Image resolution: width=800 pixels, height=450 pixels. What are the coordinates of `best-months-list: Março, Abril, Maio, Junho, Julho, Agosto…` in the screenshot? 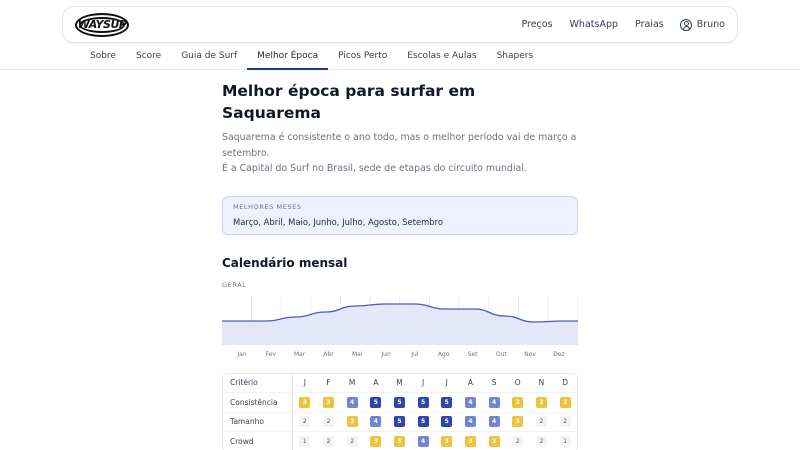 It's located at (338, 221).